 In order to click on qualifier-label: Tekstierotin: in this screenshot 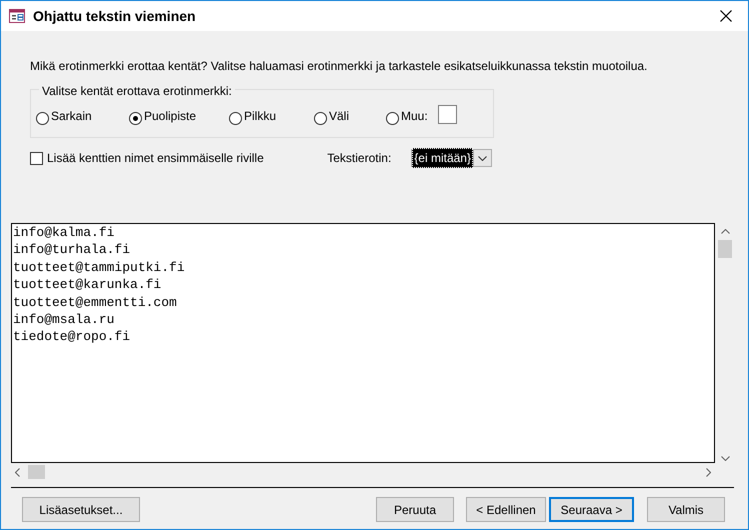, I will do `click(359, 158)`.